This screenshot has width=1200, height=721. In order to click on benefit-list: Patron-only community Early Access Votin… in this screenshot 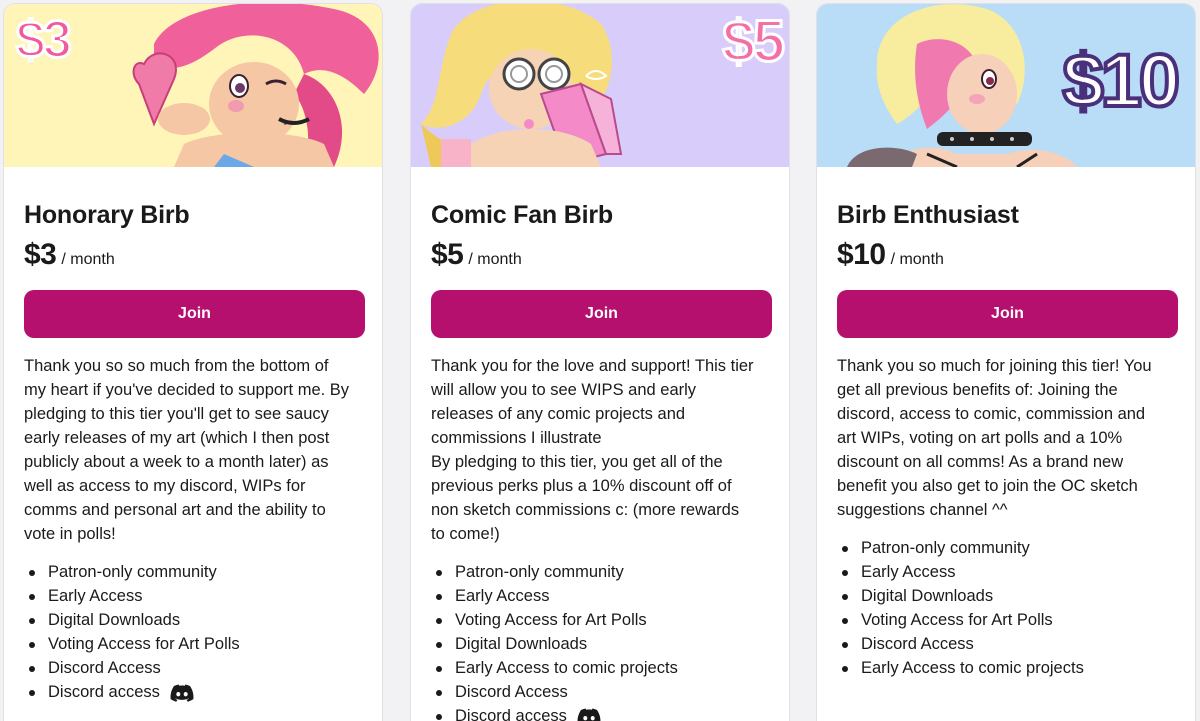, I will do `click(600, 640)`.